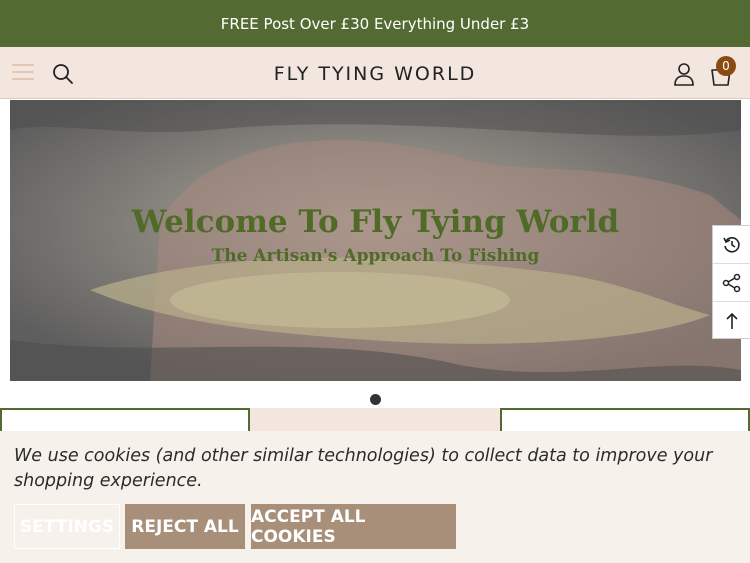 The image size is (750, 563). I want to click on history-icon, so click(731, 245).